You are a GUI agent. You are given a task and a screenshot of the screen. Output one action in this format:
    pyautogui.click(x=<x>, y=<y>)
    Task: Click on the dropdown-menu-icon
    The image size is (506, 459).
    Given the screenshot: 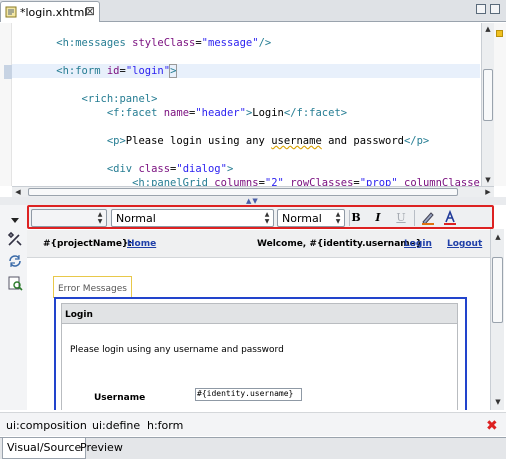 What is the action you would take?
    pyautogui.click(x=15, y=220)
    